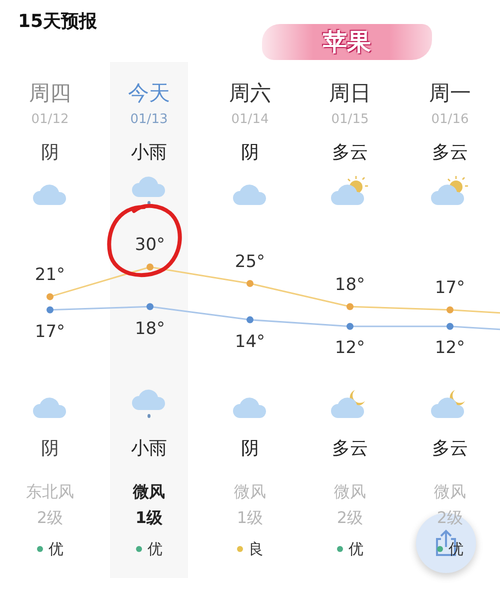  What do you see at coordinates (250, 93) in the screenshot?
I see `weekday-label: 周六` at bounding box center [250, 93].